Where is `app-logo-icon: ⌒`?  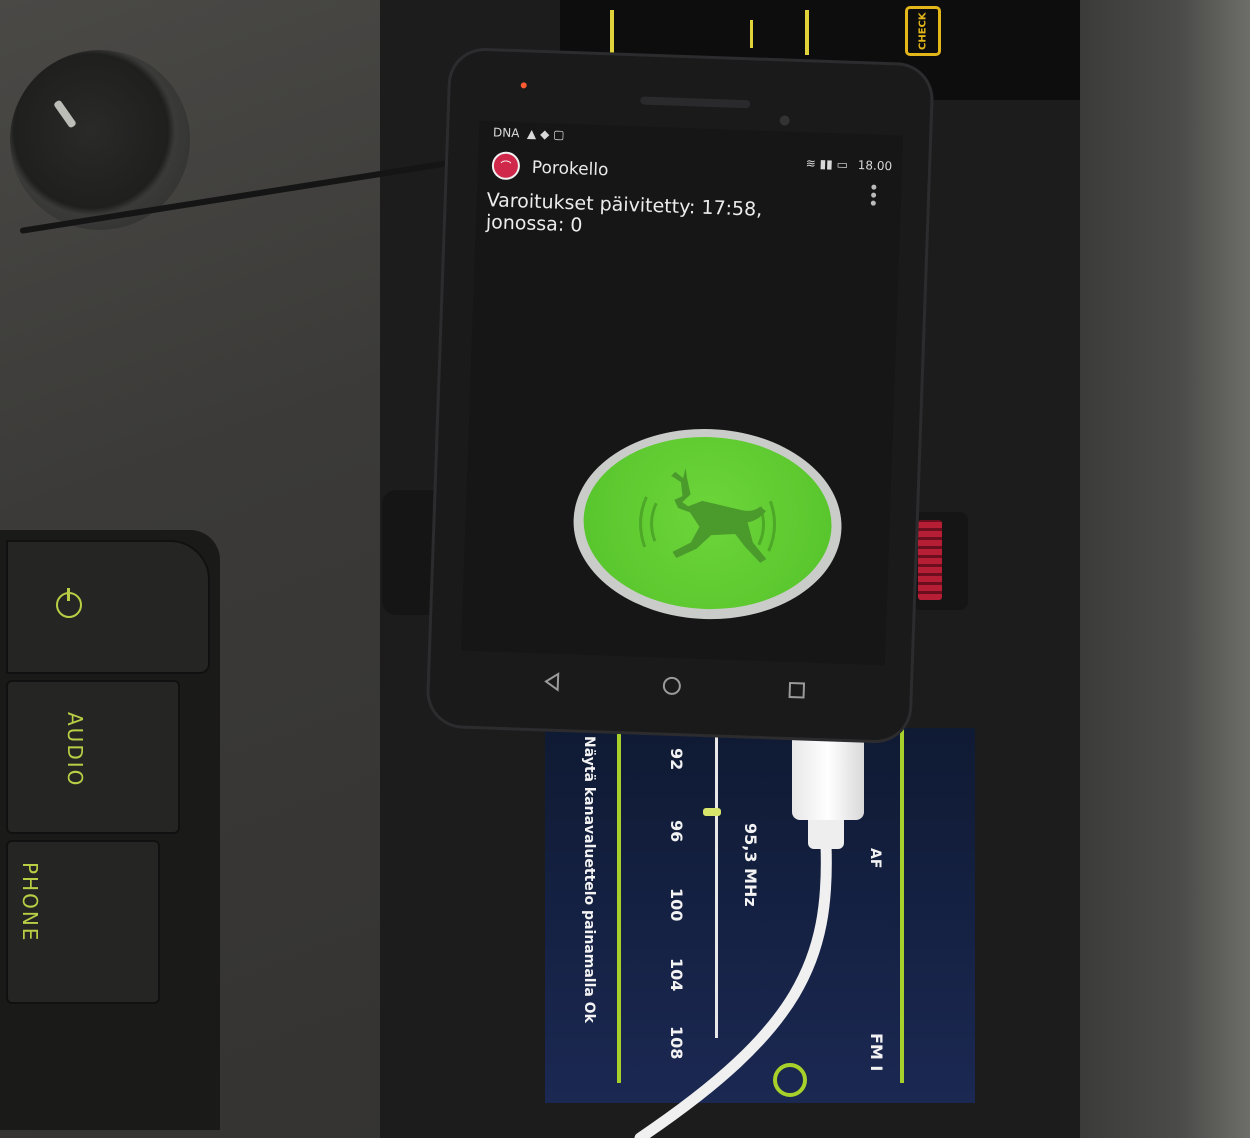
app-logo-icon: ⌒ is located at coordinates (506, 166).